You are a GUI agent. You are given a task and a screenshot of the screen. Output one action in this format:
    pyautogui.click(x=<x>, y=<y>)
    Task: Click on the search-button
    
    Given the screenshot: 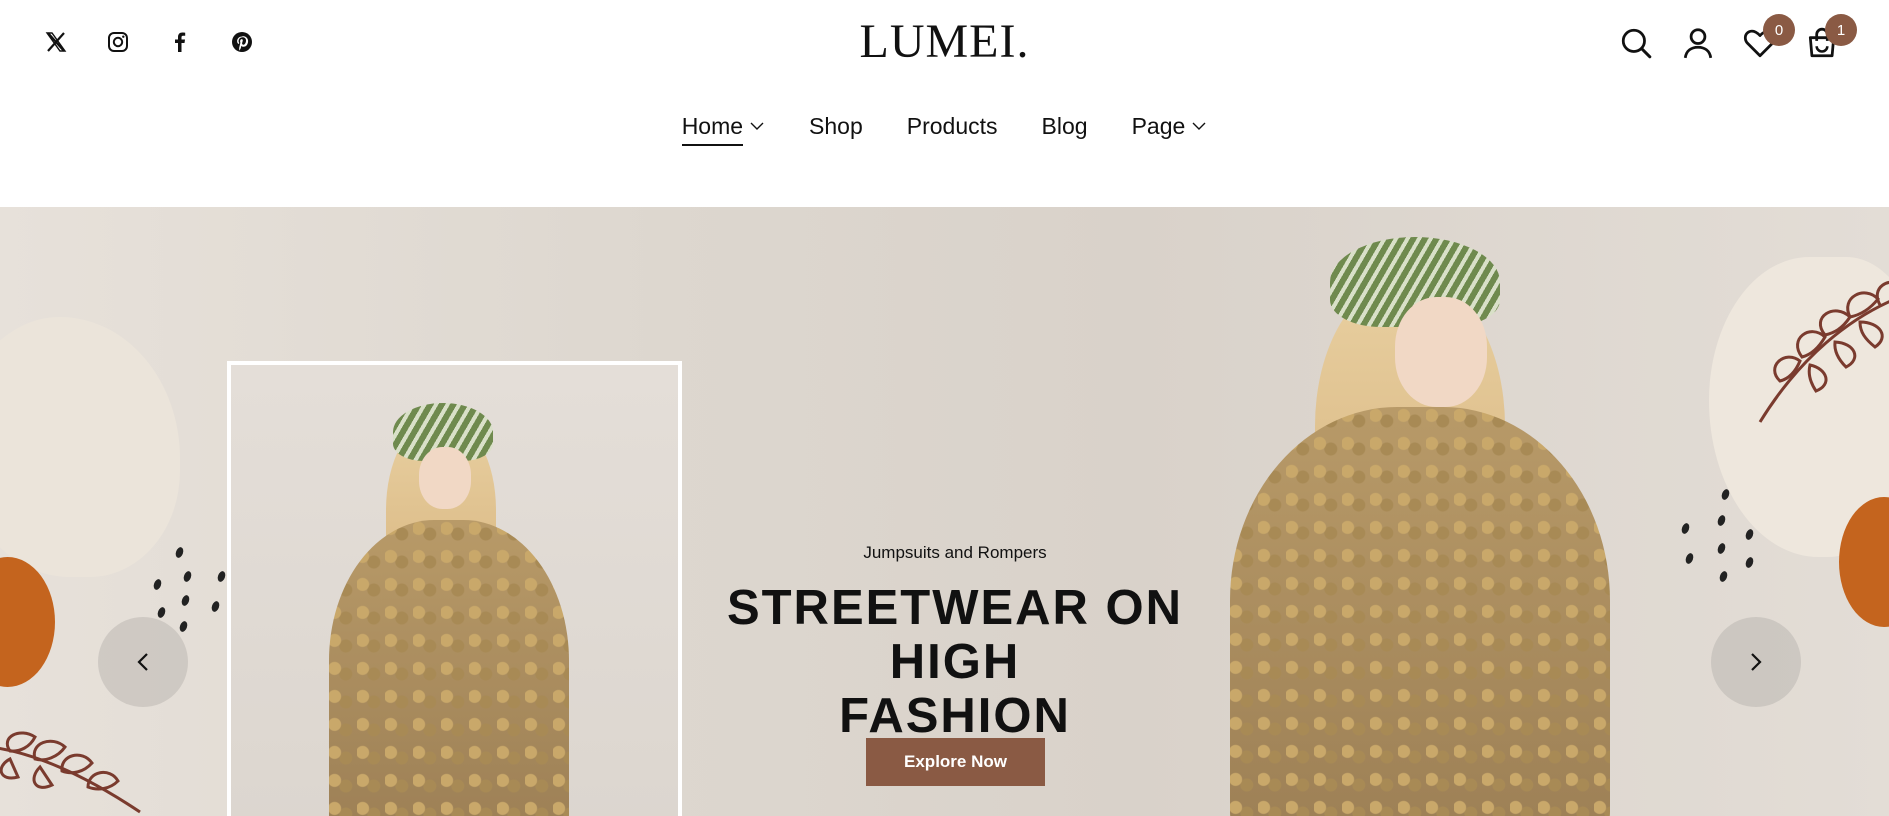 What is the action you would take?
    pyautogui.click(x=1636, y=43)
    